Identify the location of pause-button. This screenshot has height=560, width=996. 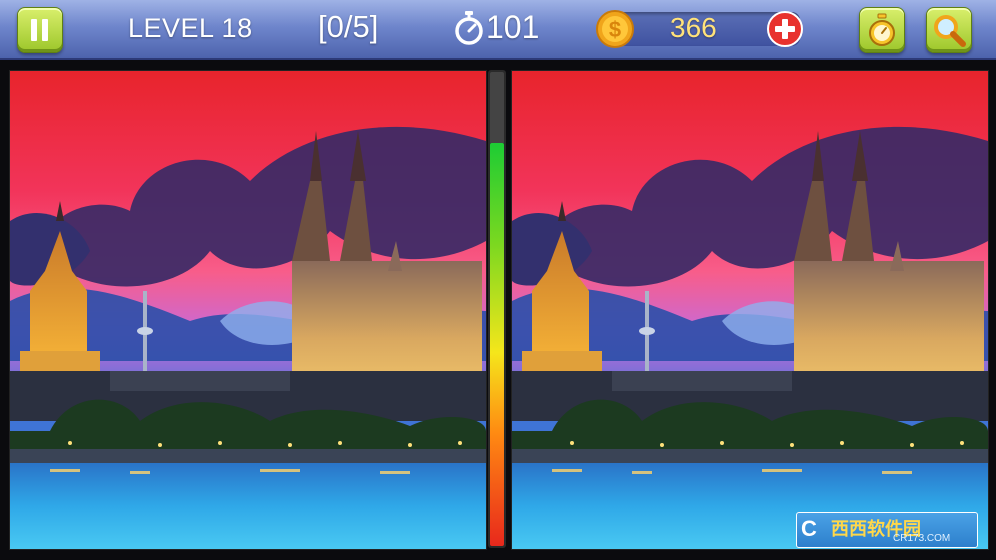
(40, 30).